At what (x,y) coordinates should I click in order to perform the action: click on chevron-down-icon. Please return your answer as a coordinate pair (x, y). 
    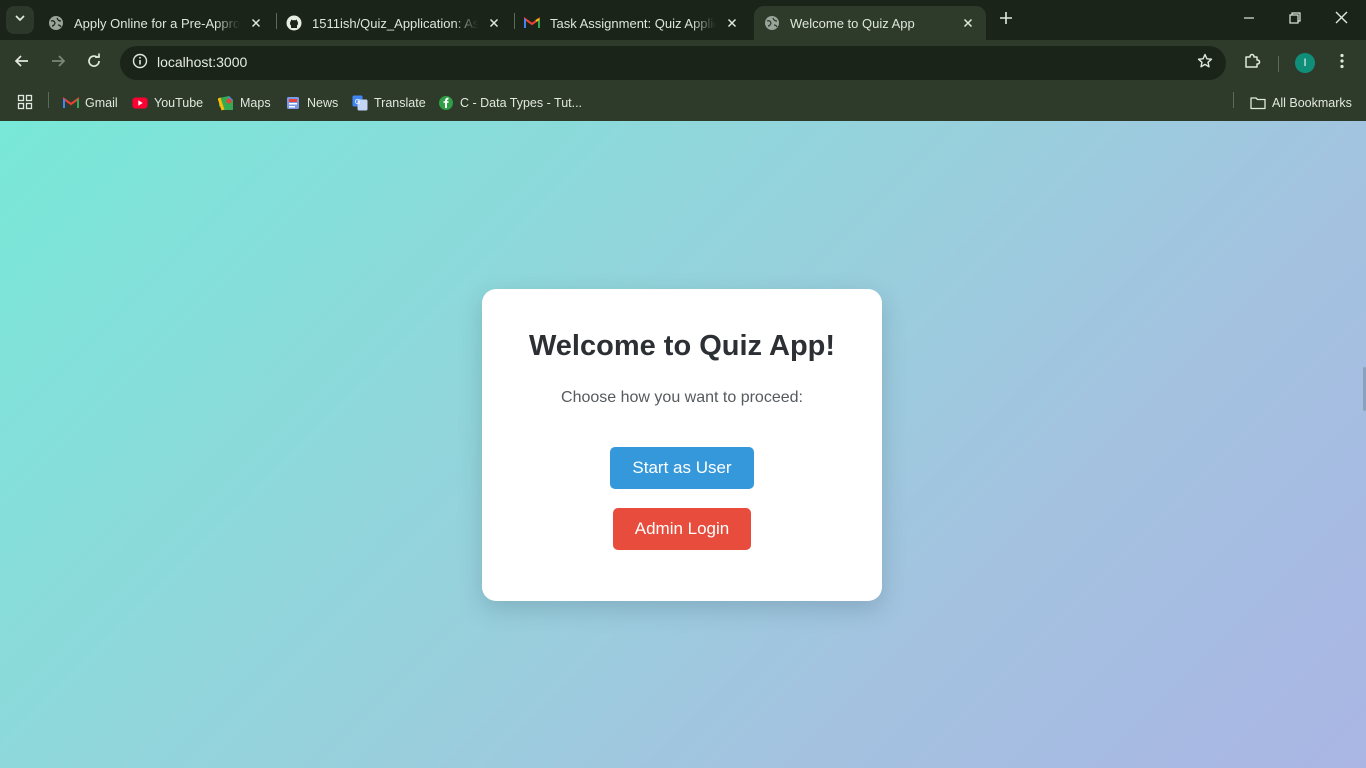
    Looking at the image, I should click on (20, 20).